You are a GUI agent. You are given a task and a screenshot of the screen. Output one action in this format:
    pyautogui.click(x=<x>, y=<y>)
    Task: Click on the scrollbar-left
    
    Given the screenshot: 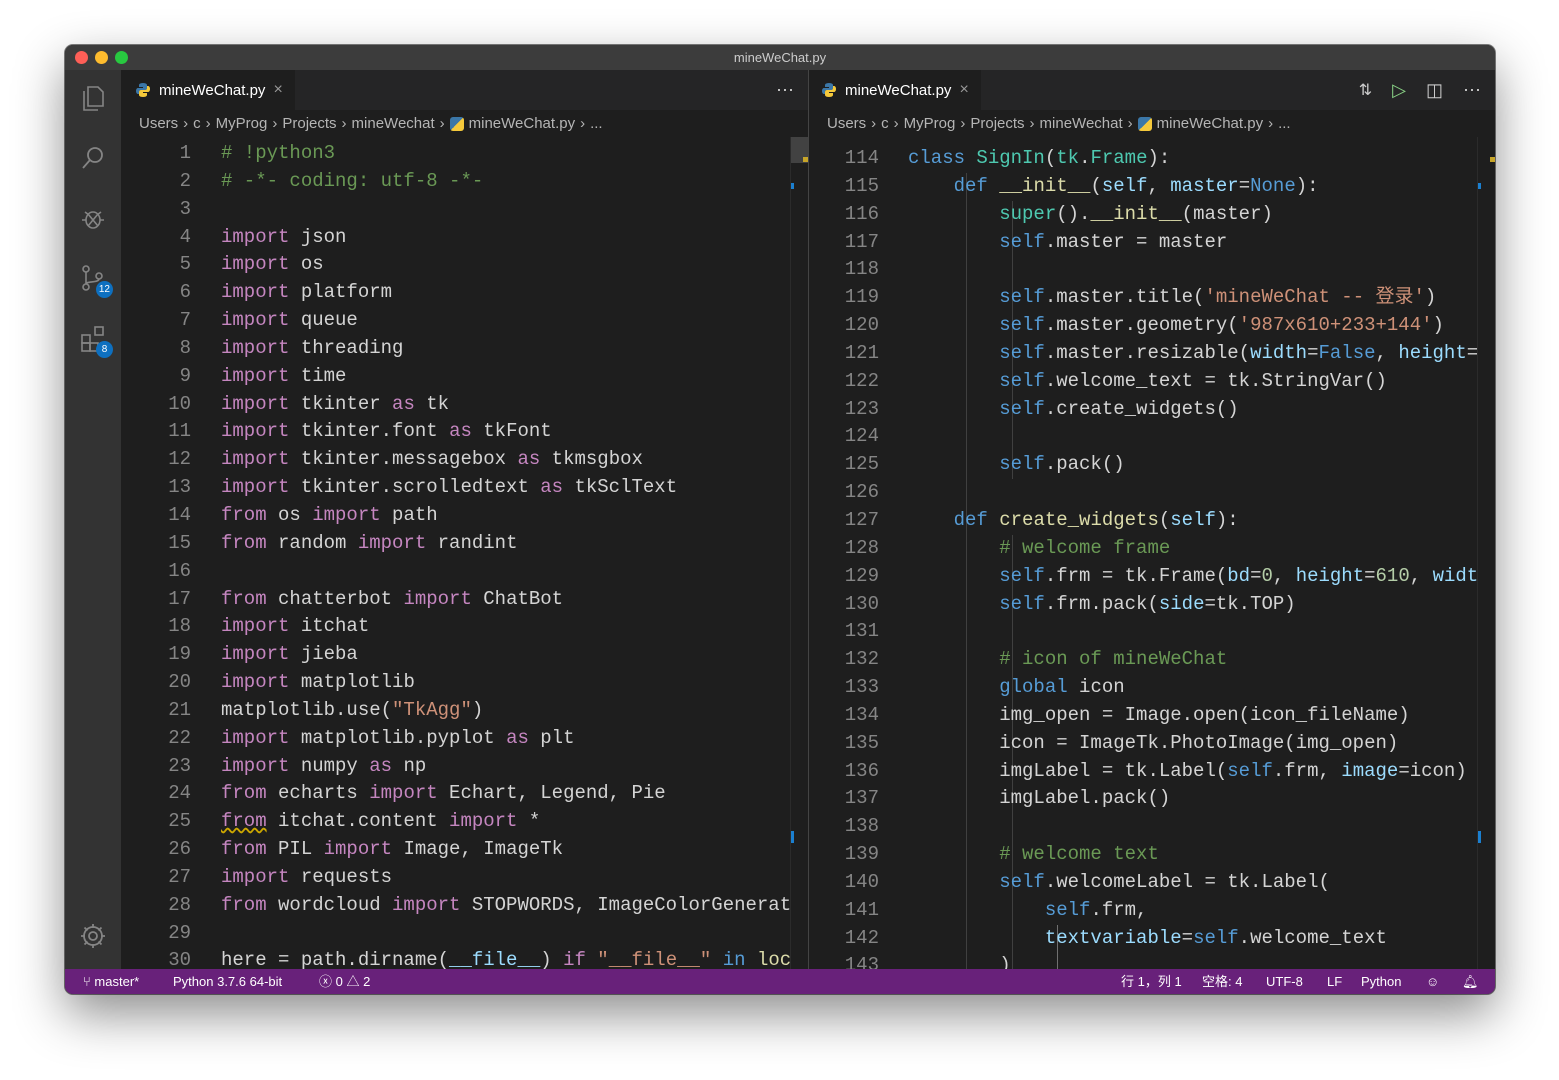 What is the action you would take?
    pyautogui.click(x=799, y=553)
    